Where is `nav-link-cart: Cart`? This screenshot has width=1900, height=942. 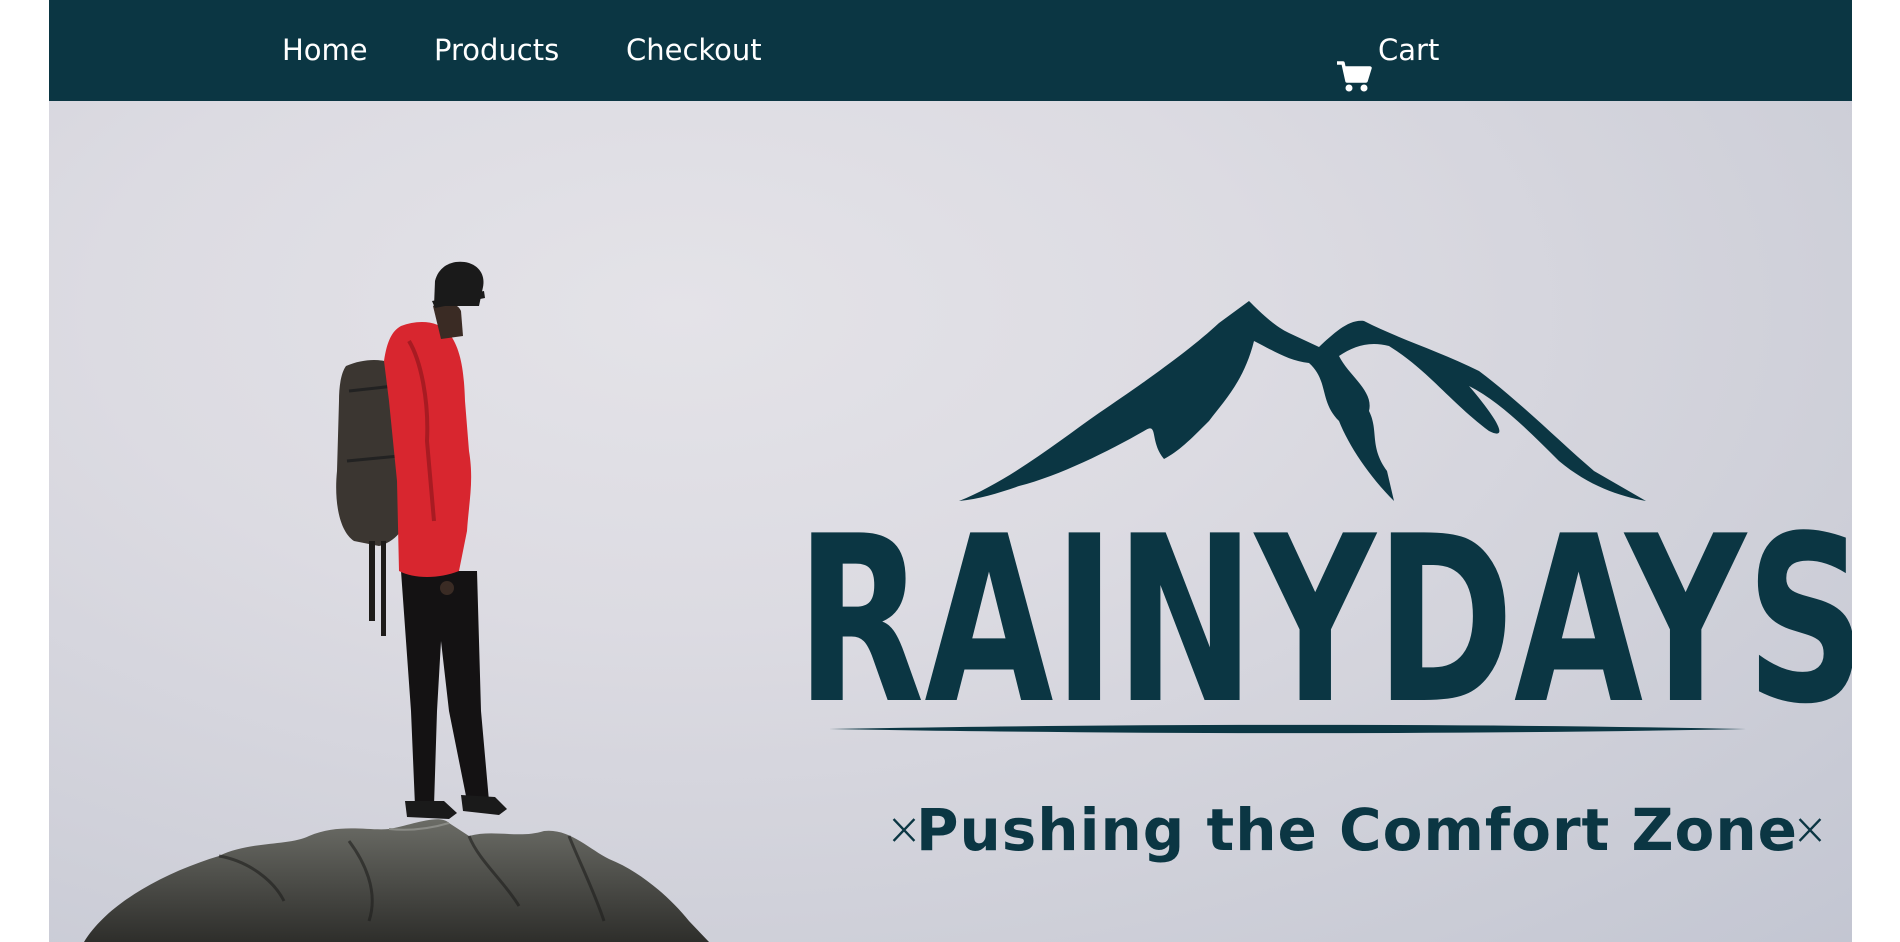 nav-link-cart: Cart is located at coordinates (1387, 50).